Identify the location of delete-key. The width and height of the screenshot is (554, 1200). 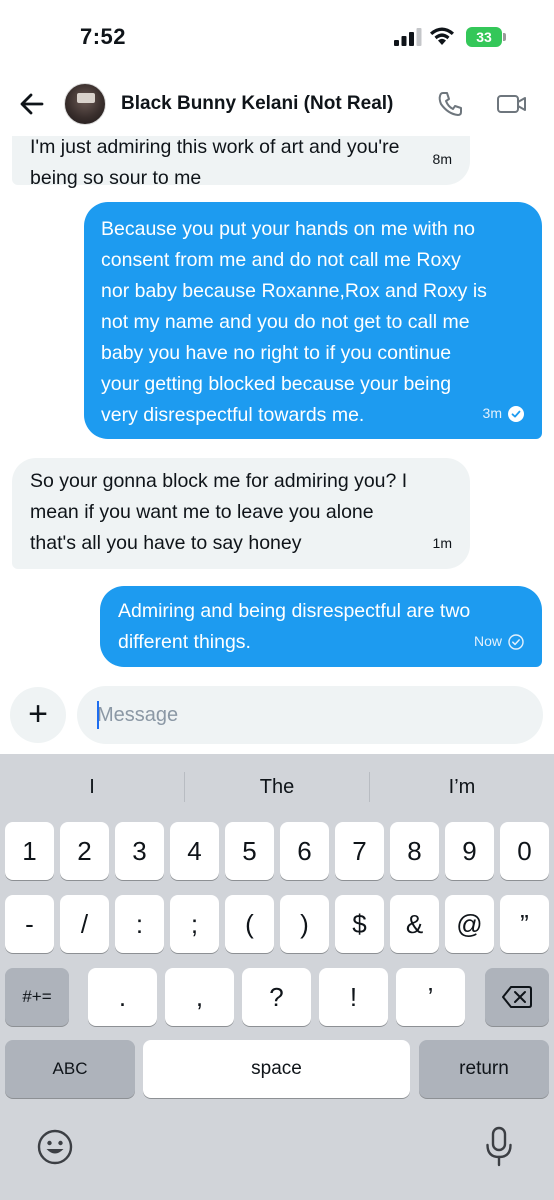
(517, 997).